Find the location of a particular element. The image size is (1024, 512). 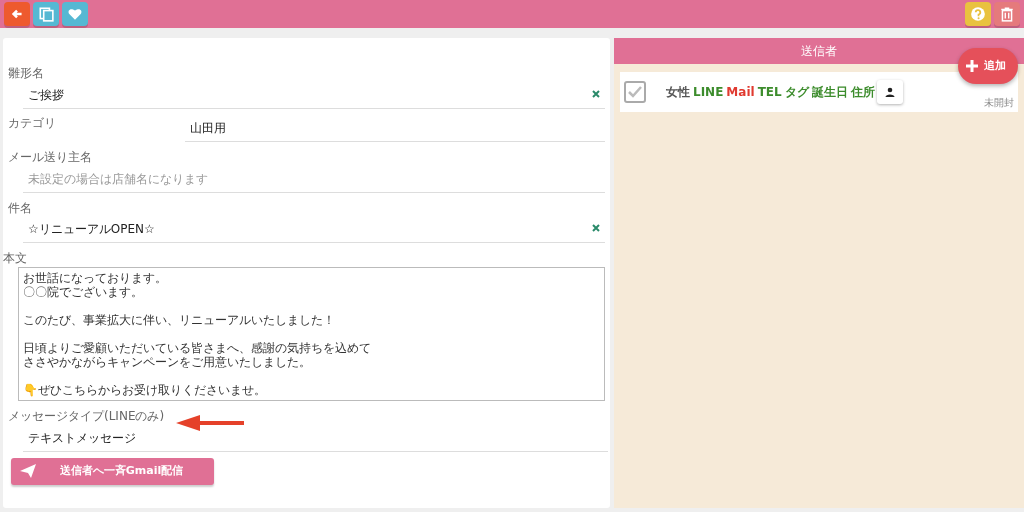

plus-icon is located at coordinates (972, 66).